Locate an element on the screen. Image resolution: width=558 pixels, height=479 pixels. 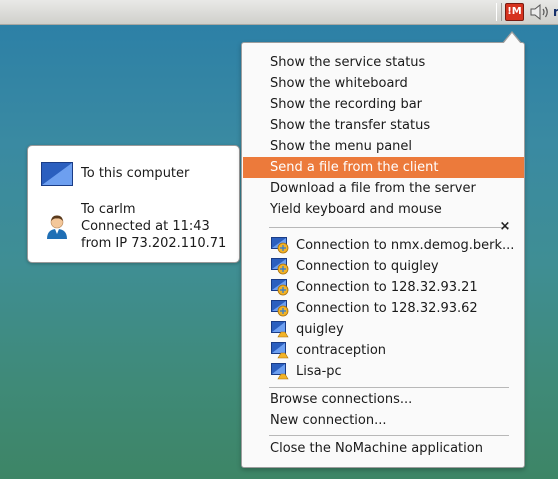
menu-item-whiteboard: Show the whiteboard is located at coordinates (383, 83).